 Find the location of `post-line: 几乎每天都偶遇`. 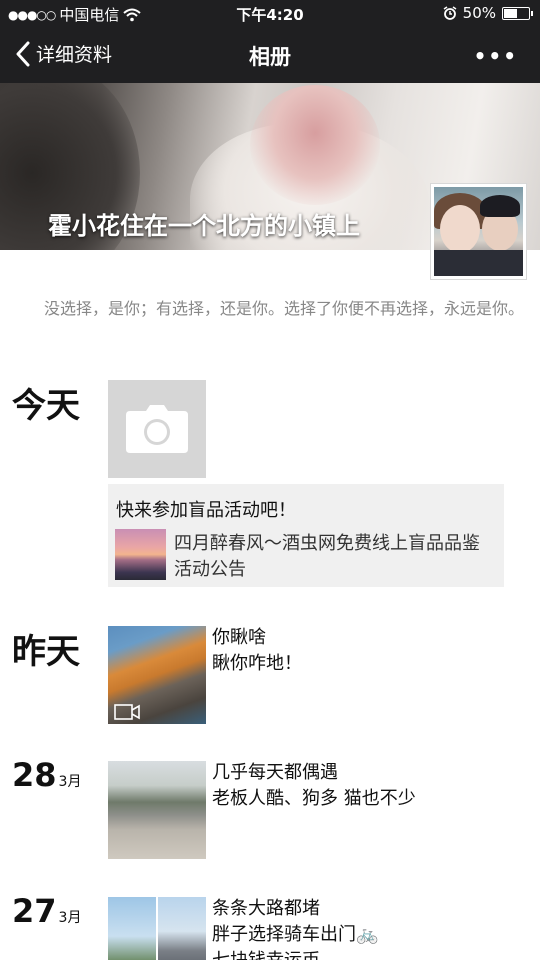

post-line: 几乎每天都偶遇 is located at coordinates (275, 772).